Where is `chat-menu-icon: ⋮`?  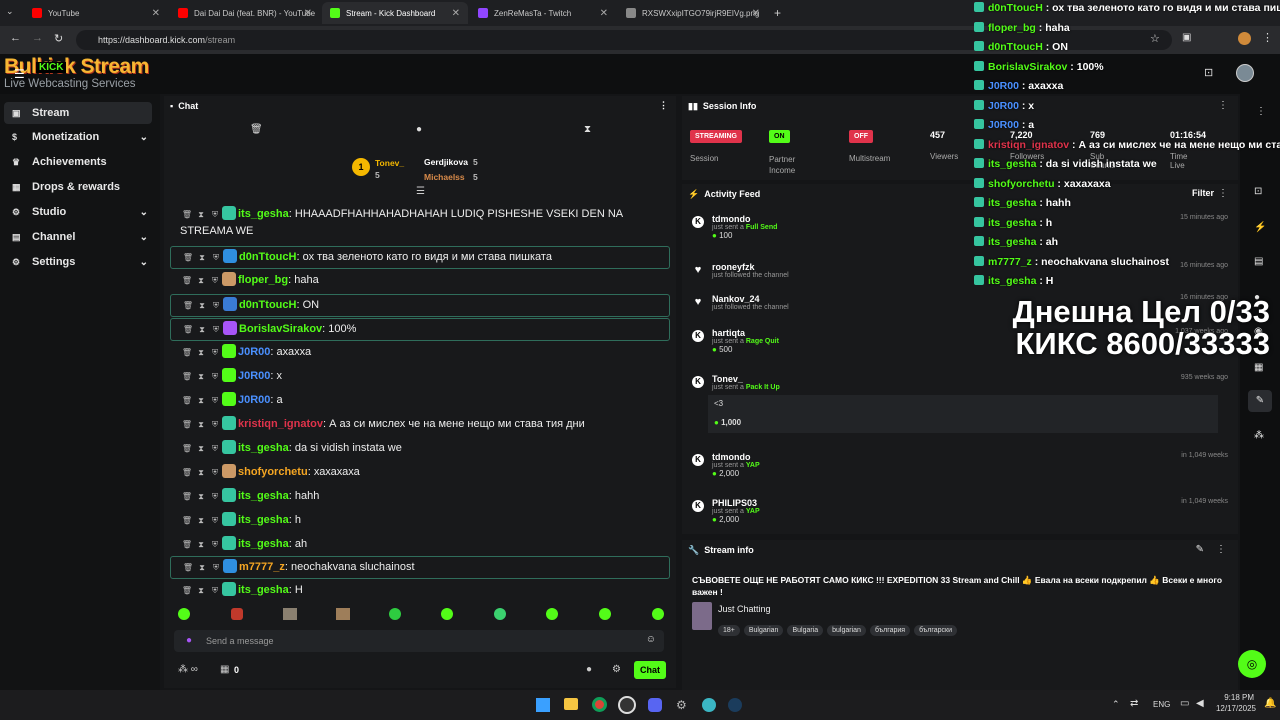 chat-menu-icon: ⋮ is located at coordinates (663, 105).